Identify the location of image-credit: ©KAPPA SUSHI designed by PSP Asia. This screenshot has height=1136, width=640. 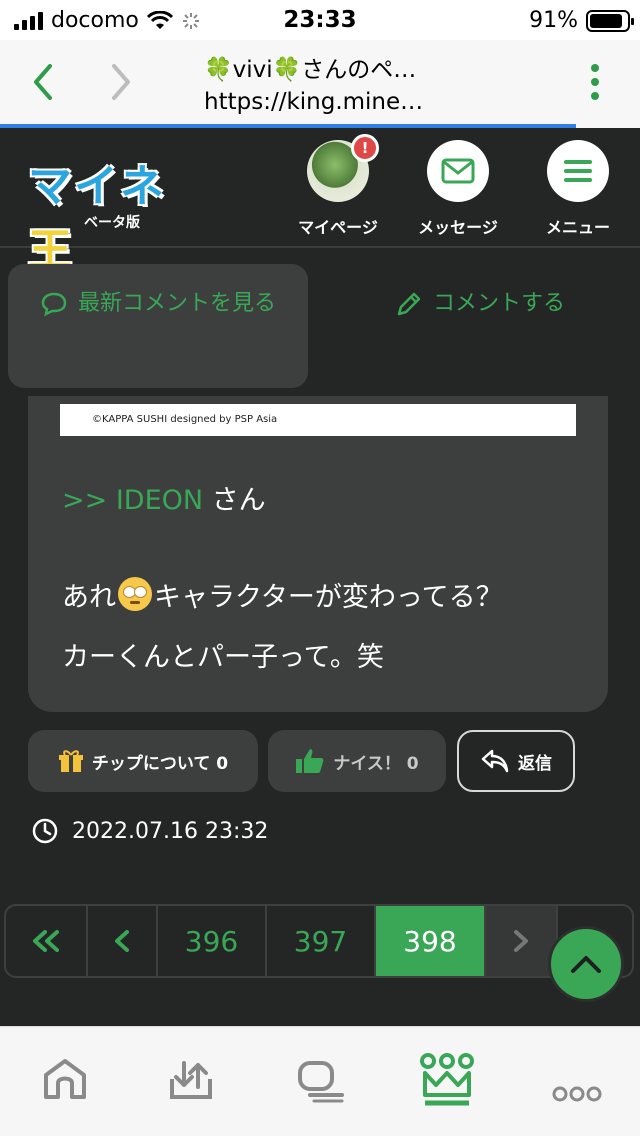
(185, 419).